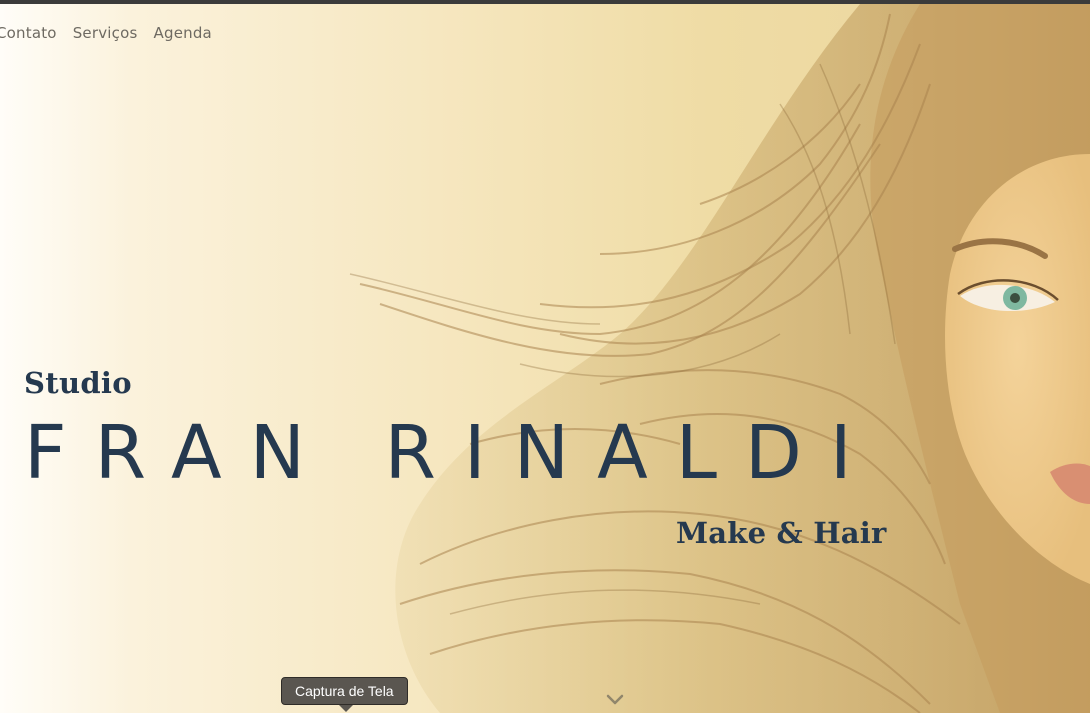  What do you see at coordinates (78, 383) in the screenshot?
I see `hero-pre-title: Studio` at bounding box center [78, 383].